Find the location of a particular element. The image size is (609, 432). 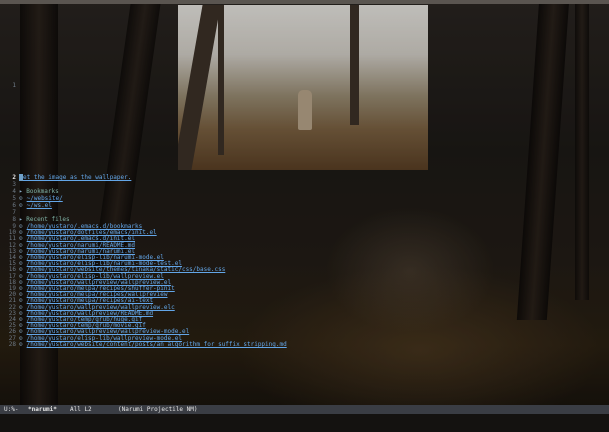

line-number: 3 is located at coordinates (14, 184).